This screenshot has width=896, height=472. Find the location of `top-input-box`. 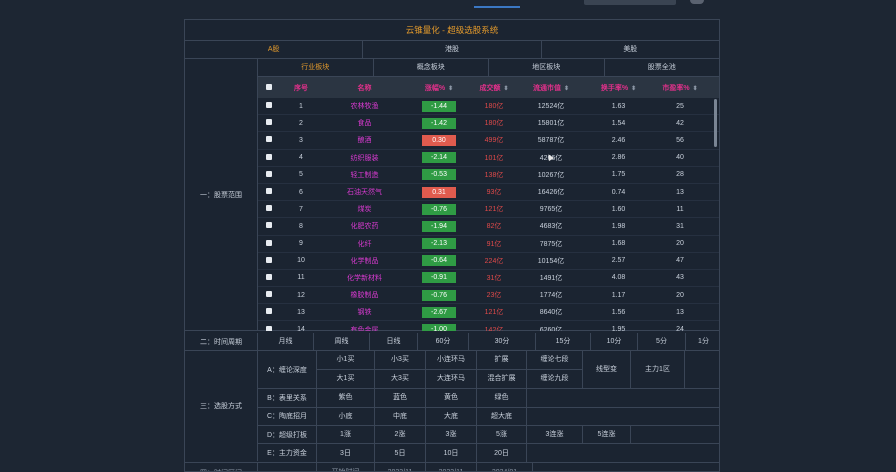

top-input-box is located at coordinates (630, 2).